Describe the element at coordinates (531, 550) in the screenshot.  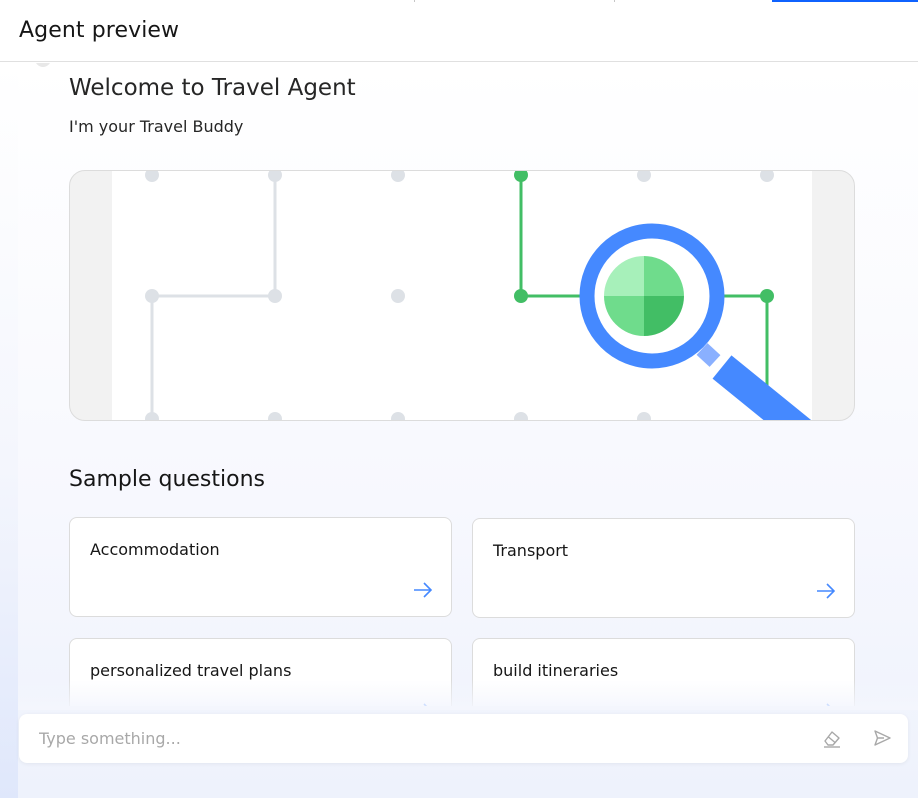
I see `sample-question-label: Transport` at that location.